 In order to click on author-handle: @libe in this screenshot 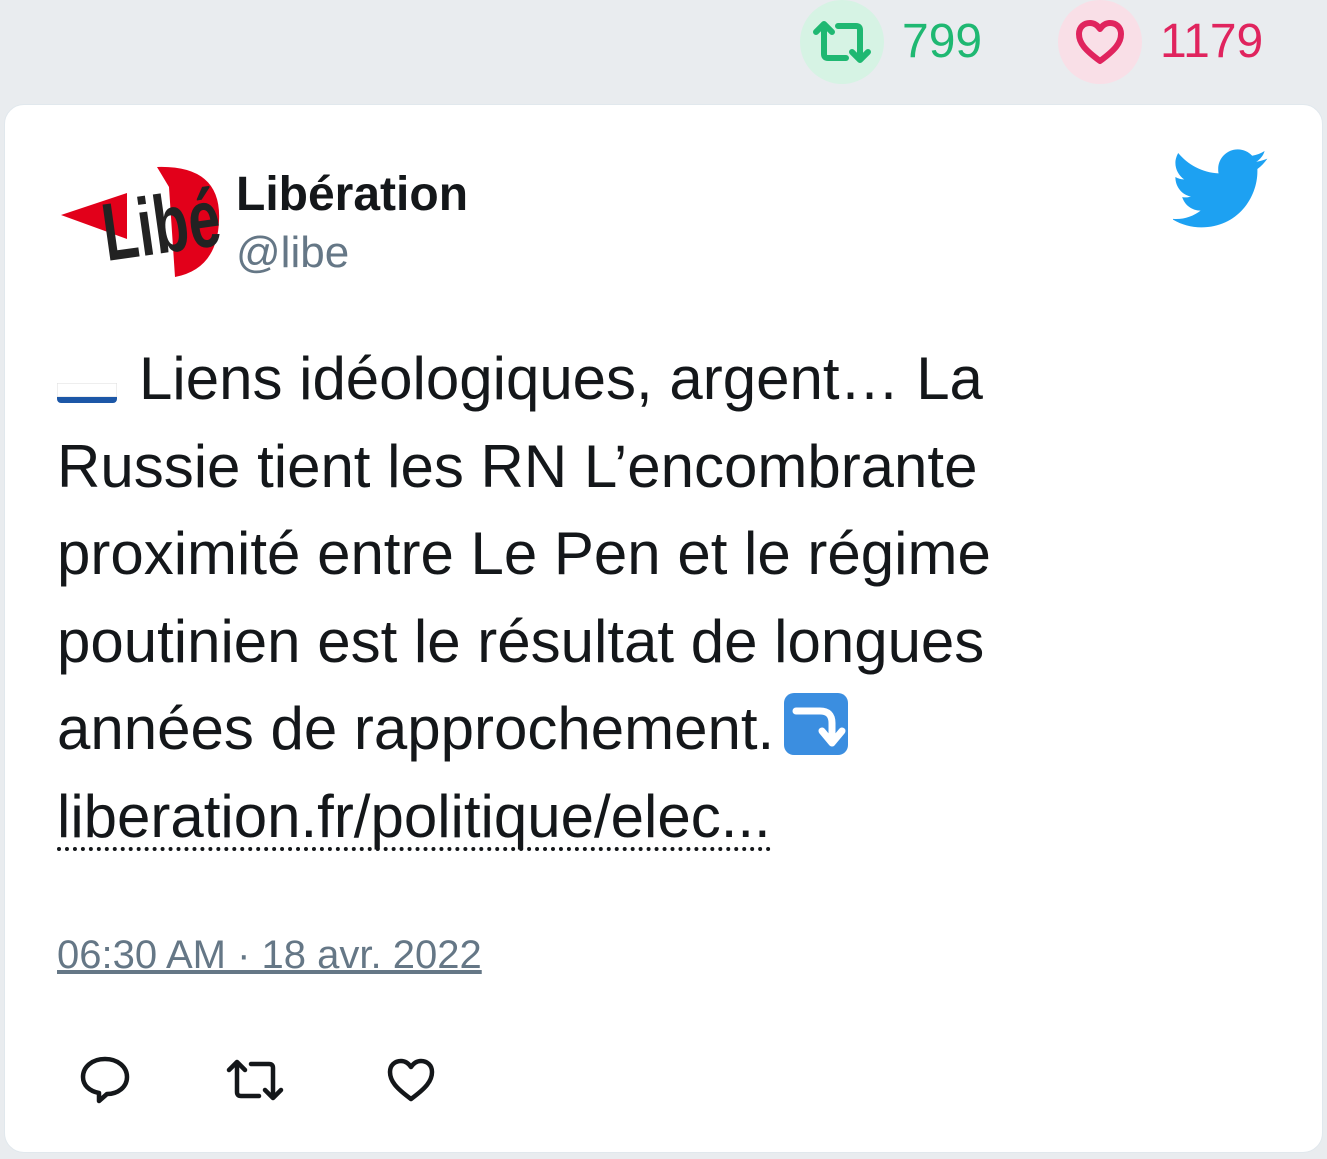, I will do `click(292, 253)`.